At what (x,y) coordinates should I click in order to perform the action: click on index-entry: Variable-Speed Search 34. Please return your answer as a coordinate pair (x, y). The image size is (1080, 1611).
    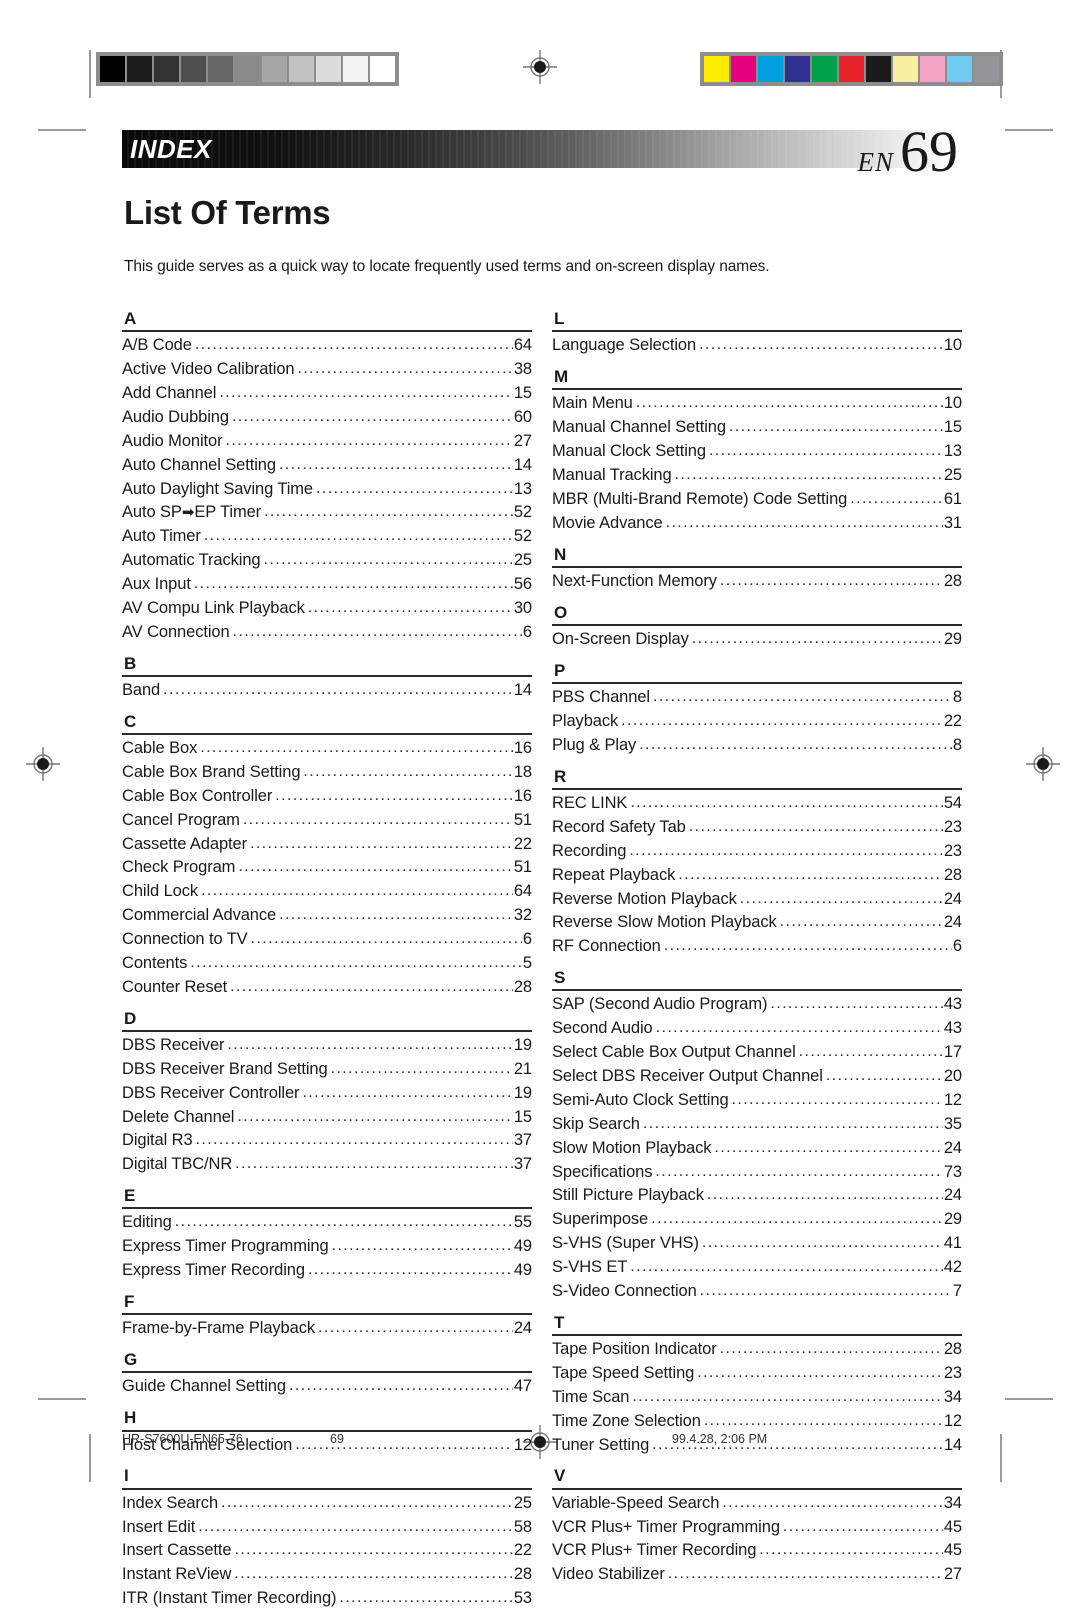
    Looking at the image, I should click on (757, 1504).